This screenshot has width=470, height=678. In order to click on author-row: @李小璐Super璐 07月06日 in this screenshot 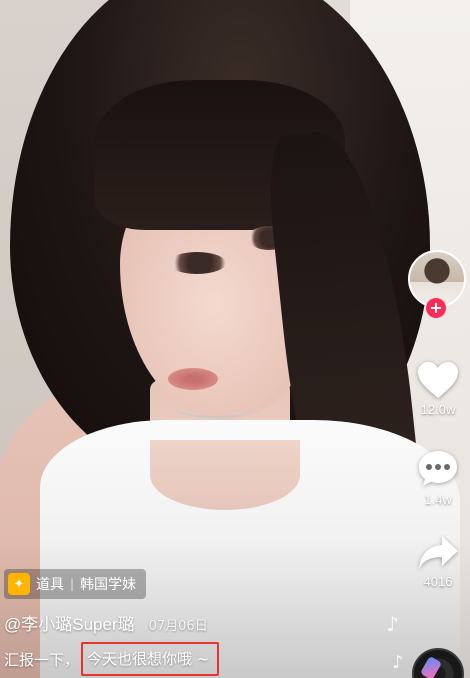, I will do `click(106, 622)`.